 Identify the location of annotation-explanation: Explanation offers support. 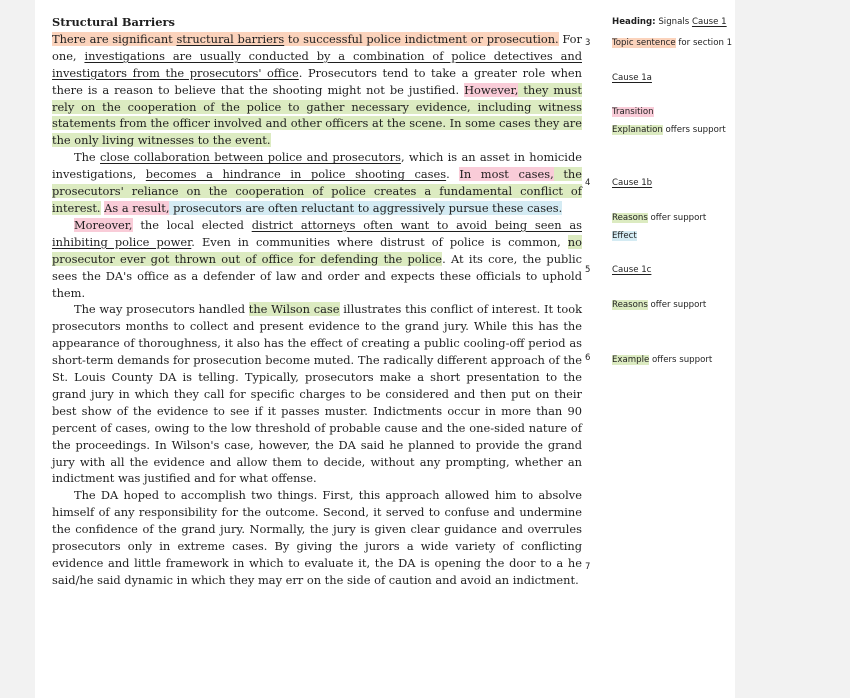
(669, 130).